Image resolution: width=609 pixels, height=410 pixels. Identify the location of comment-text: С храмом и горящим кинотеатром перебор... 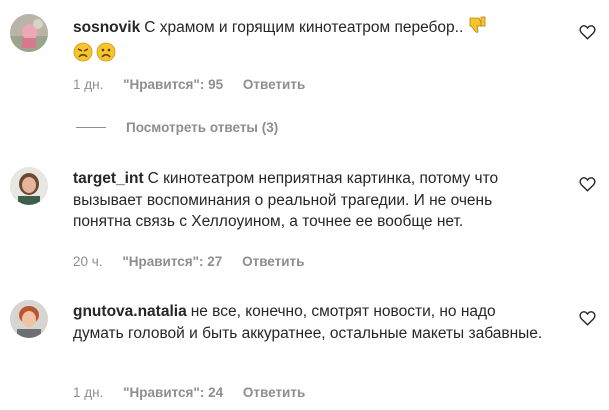
(304, 27).